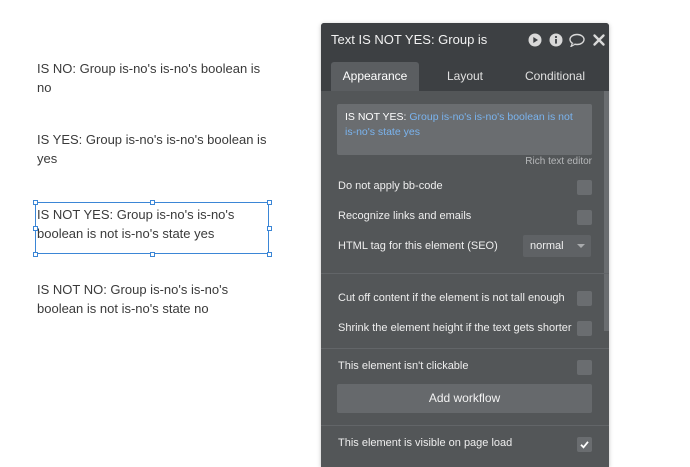 The image size is (690, 467). Describe the element at coordinates (375, 76) in the screenshot. I see `tab-appearance: Appearance` at that location.